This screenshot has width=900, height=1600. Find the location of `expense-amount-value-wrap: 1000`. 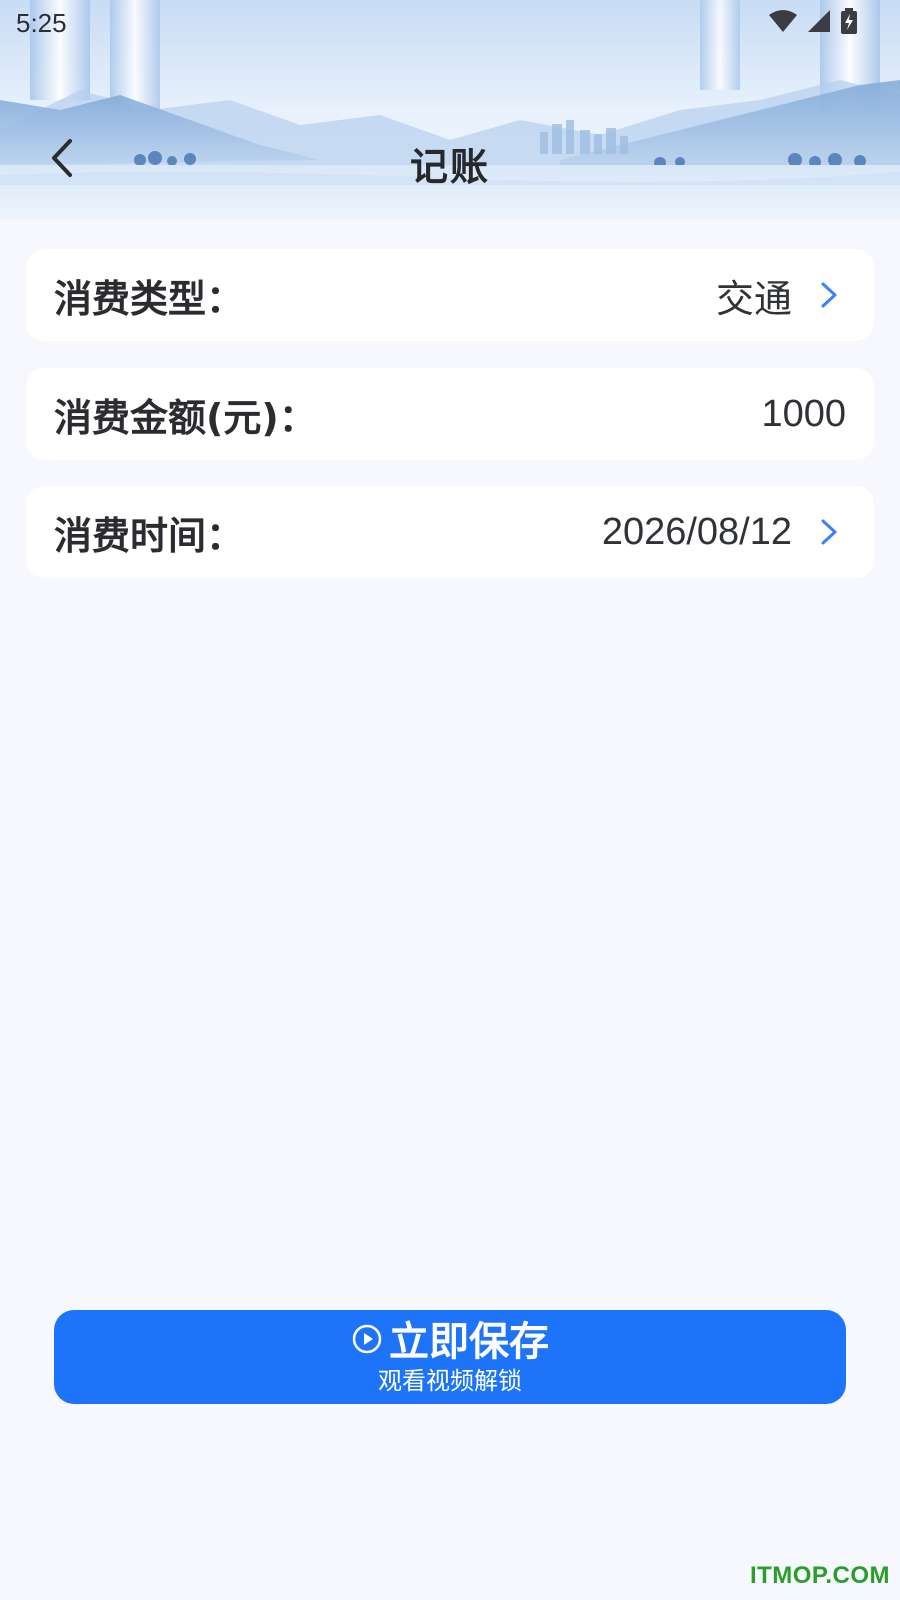

expense-amount-value-wrap: 1000 is located at coordinates (803, 414).